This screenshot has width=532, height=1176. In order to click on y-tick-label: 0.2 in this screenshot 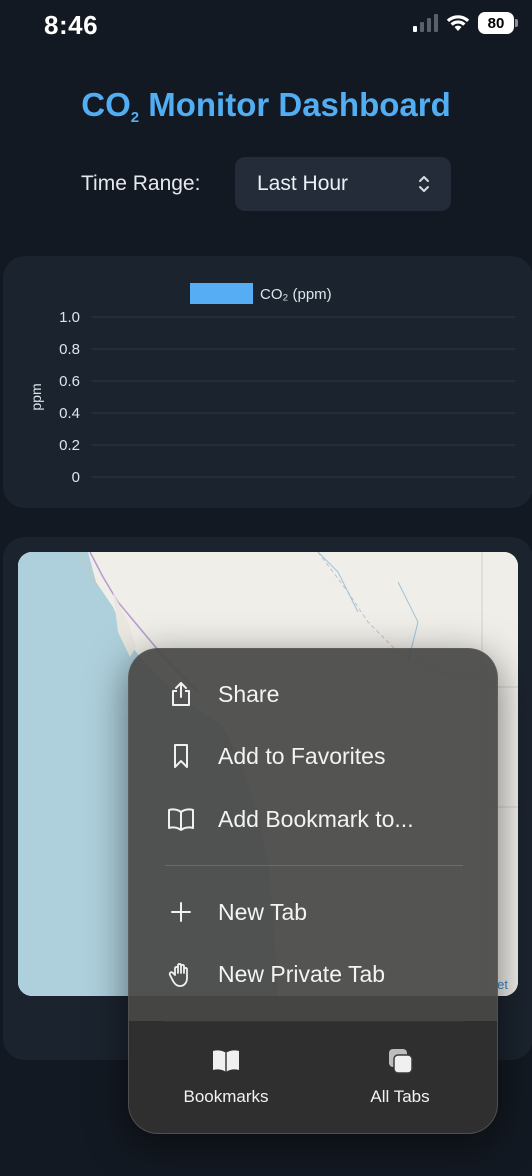, I will do `click(69, 445)`.